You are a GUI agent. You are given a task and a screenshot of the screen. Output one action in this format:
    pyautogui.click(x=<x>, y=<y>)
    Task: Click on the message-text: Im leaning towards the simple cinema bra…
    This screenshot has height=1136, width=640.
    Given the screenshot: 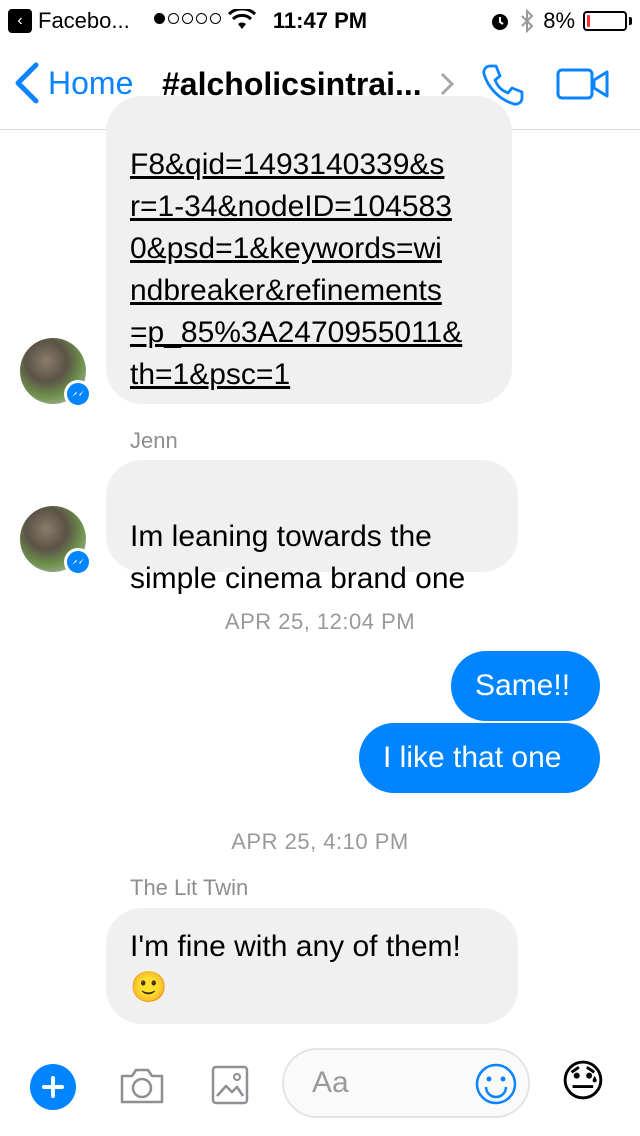 What is the action you would take?
    pyautogui.click(x=298, y=557)
    